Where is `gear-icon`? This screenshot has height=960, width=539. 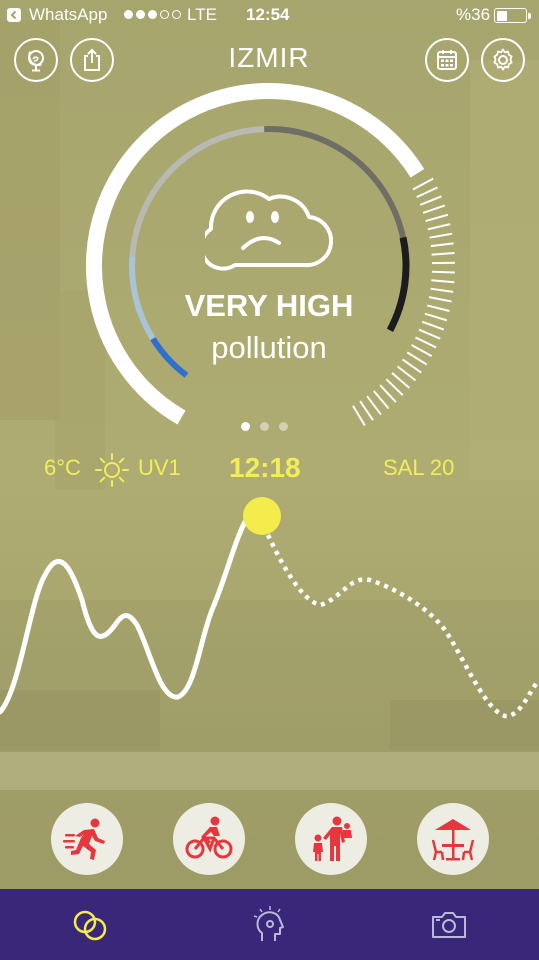
gear-icon is located at coordinates (503, 59).